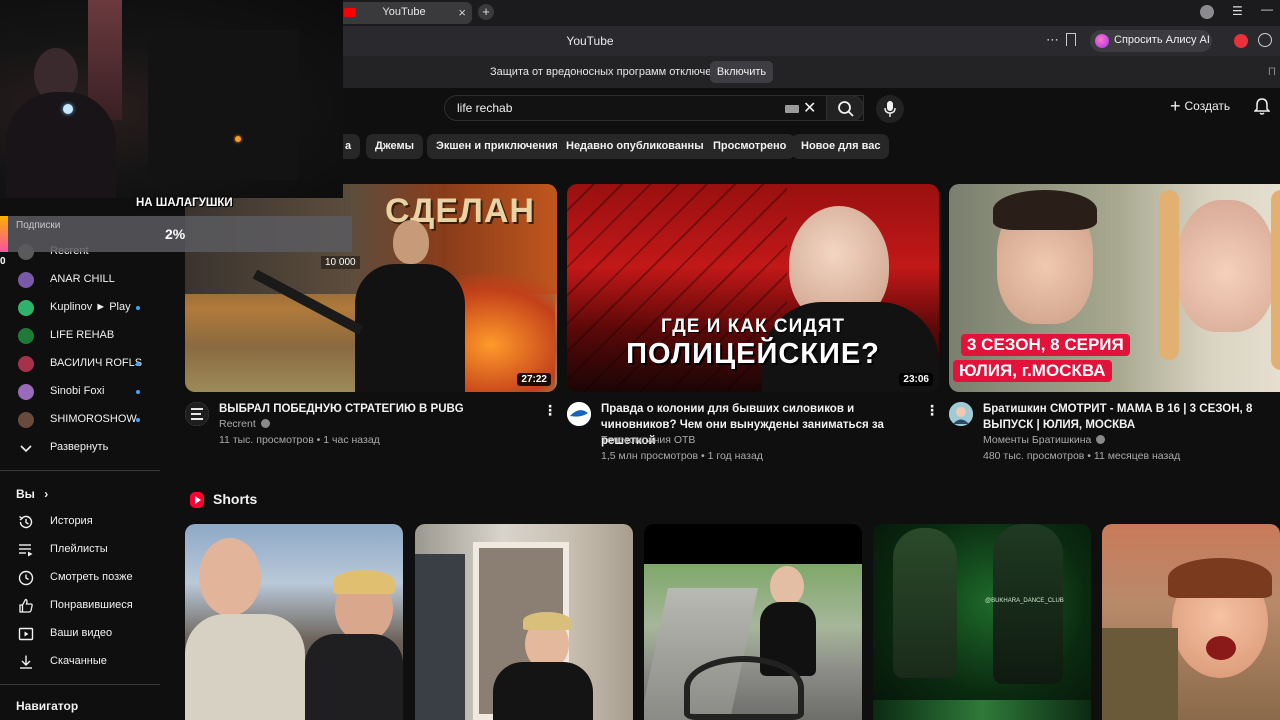 The image size is (1280, 720). Describe the element at coordinates (374, 409) in the screenshot. I see `video-title: ВЫБРАЛ ПОБЕДНУЮ СТРАТЕГИЮ В PUBG` at that location.